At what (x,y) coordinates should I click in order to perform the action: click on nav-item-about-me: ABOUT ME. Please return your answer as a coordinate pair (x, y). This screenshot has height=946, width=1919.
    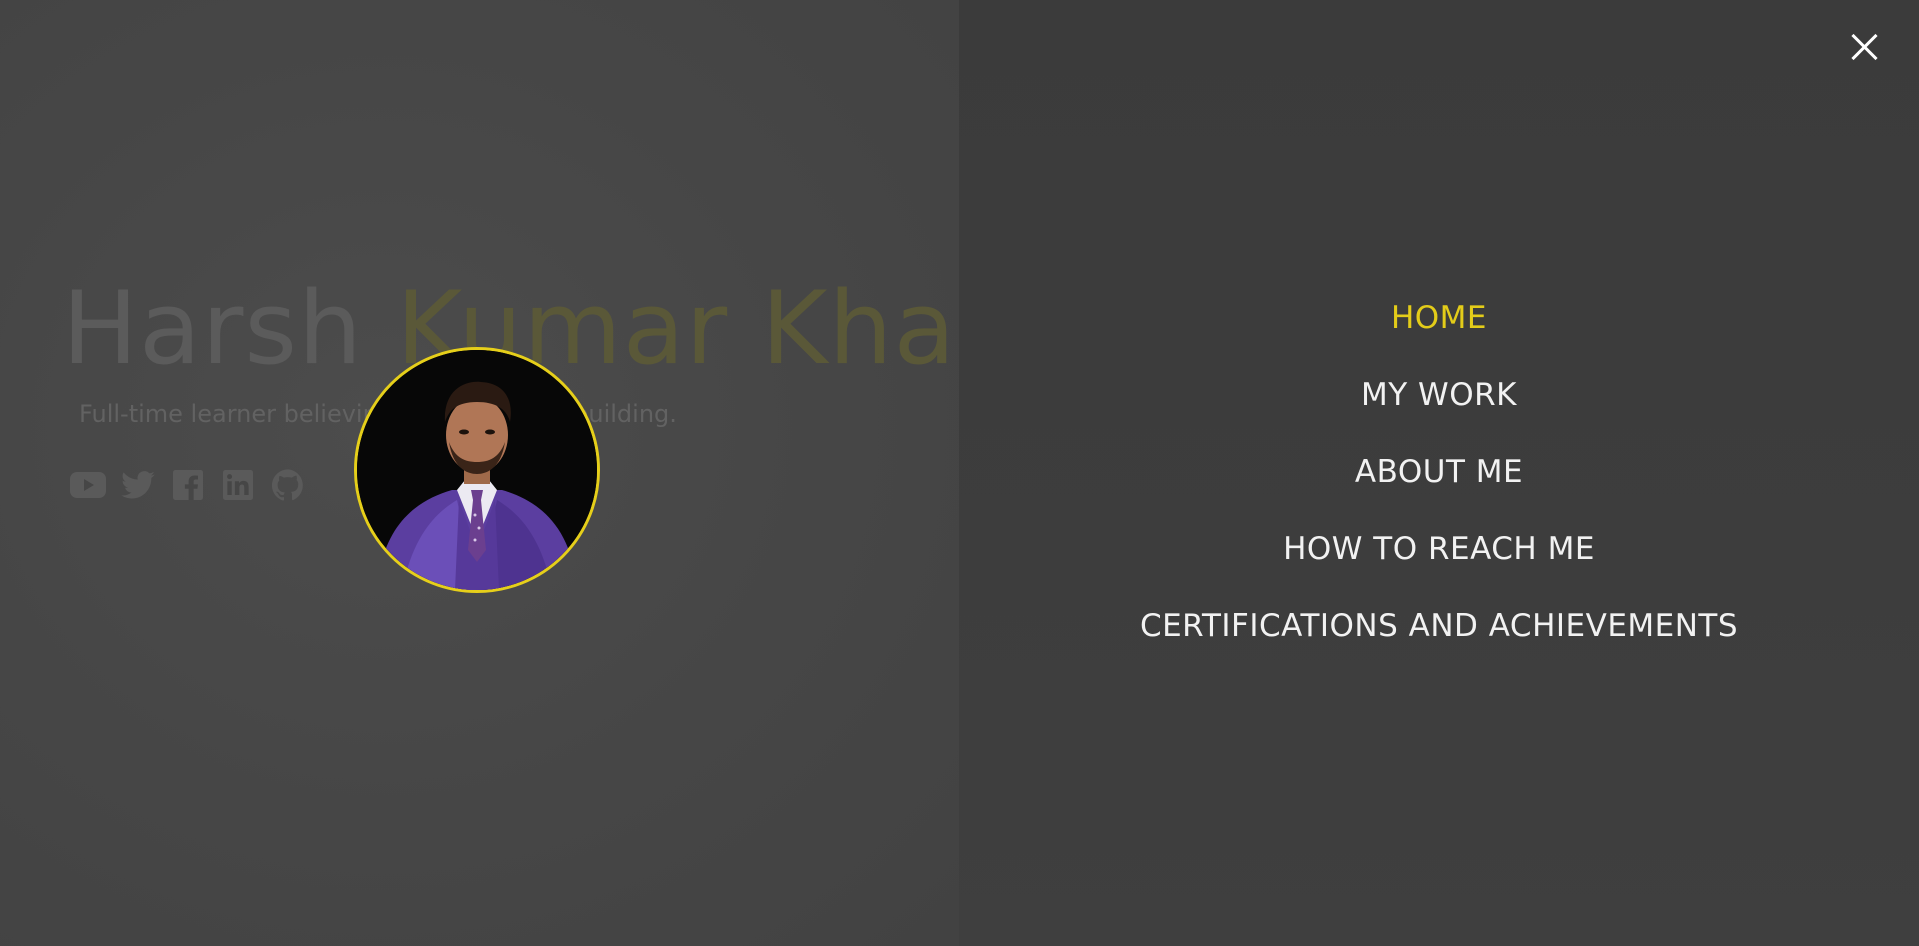
    Looking at the image, I should click on (1439, 489).